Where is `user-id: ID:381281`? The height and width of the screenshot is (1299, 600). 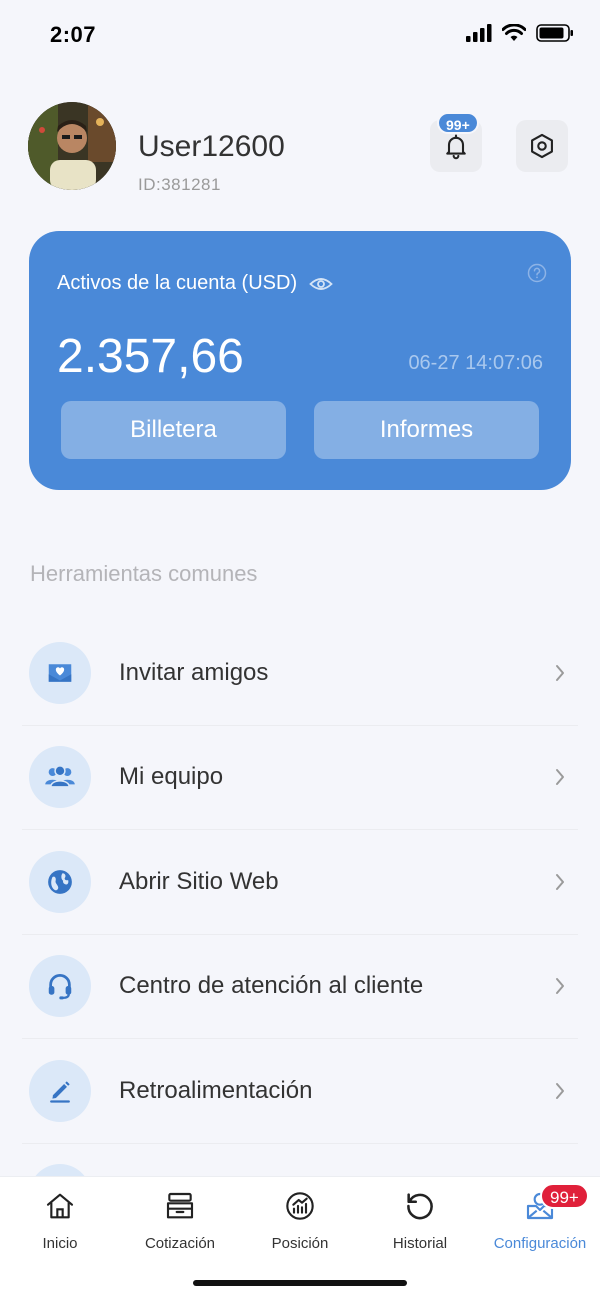 user-id: ID:381281 is located at coordinates (179, 184).